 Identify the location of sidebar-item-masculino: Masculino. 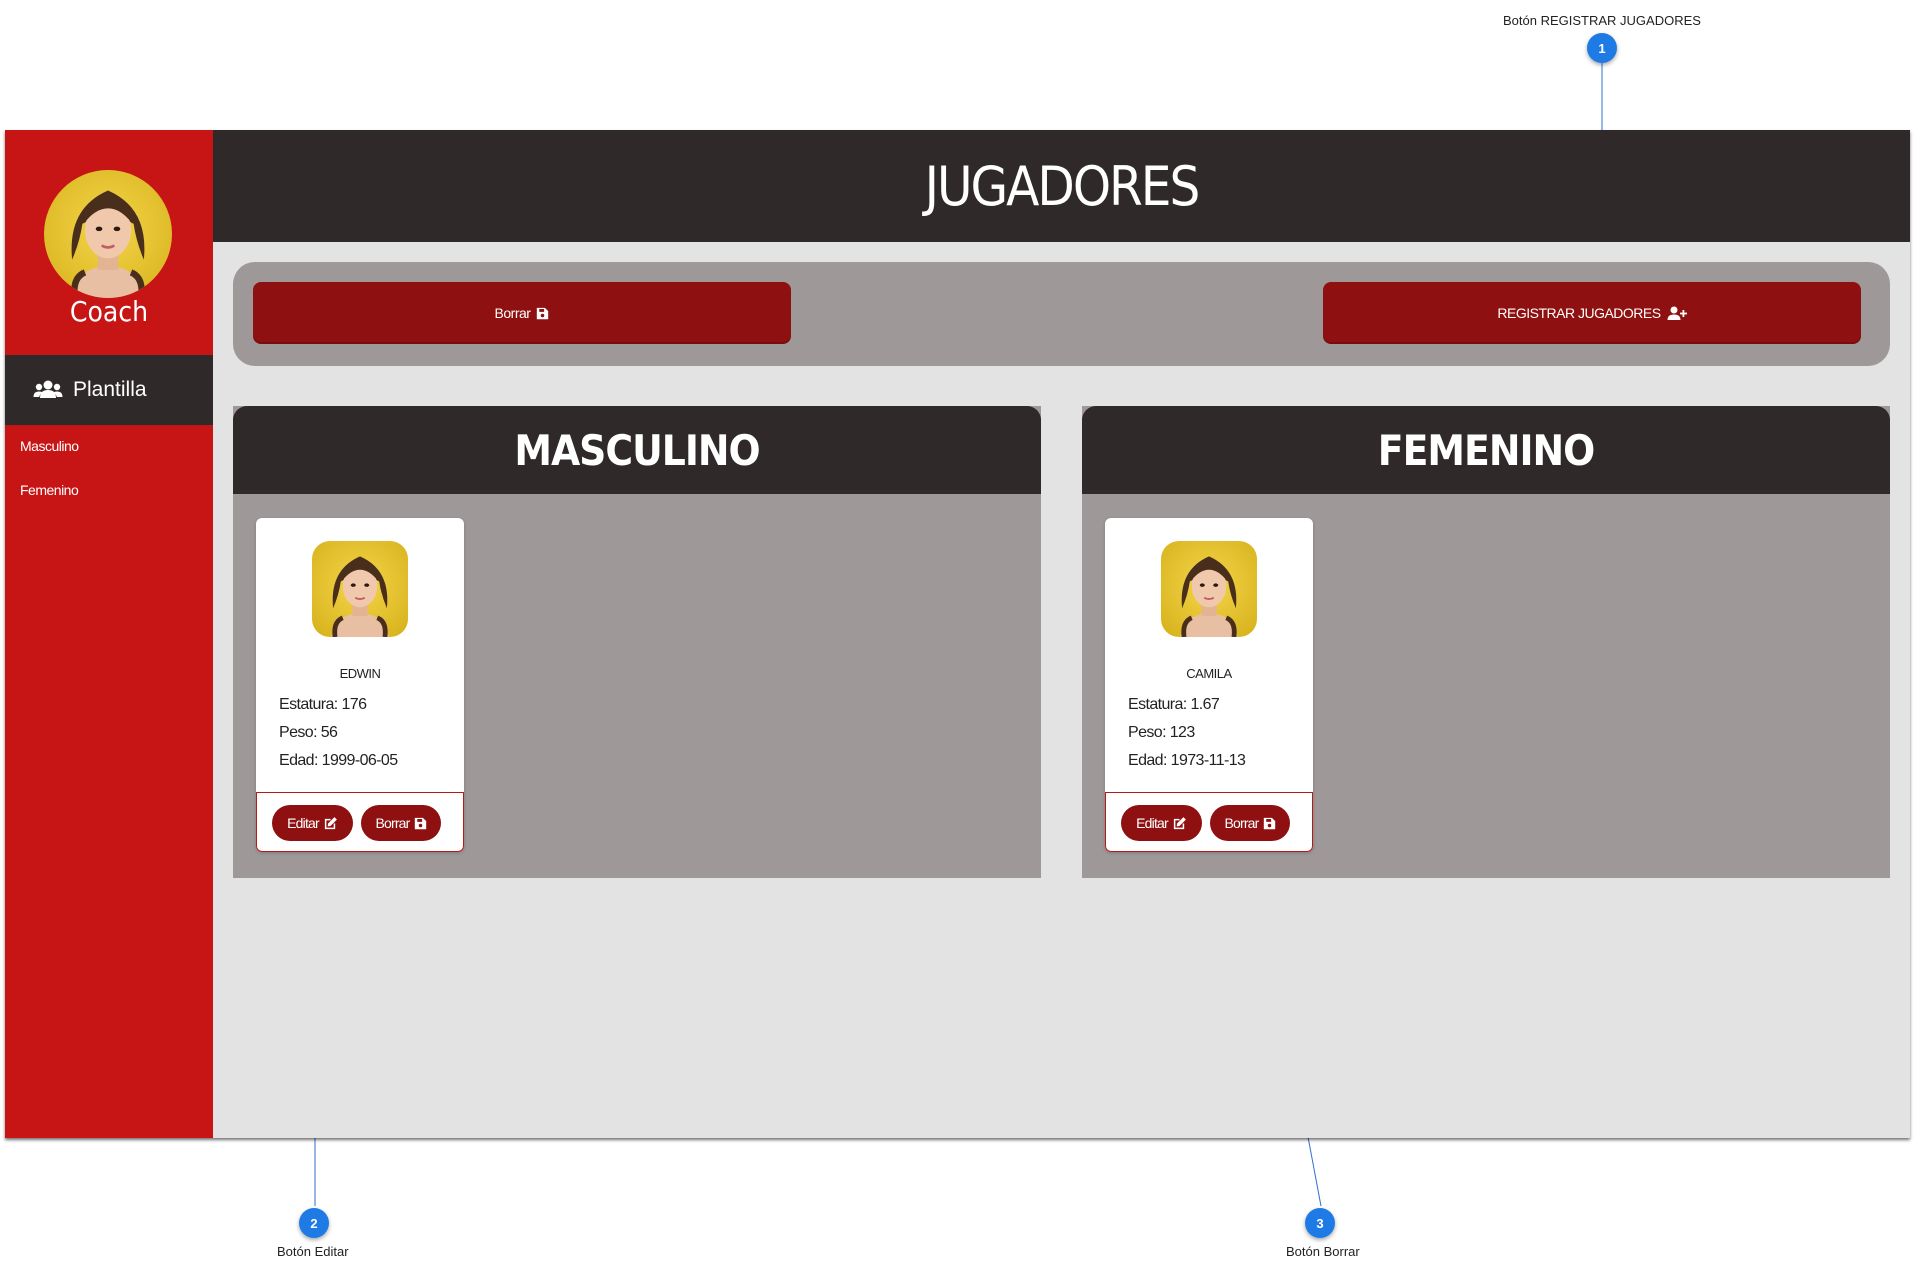
(49, 446).